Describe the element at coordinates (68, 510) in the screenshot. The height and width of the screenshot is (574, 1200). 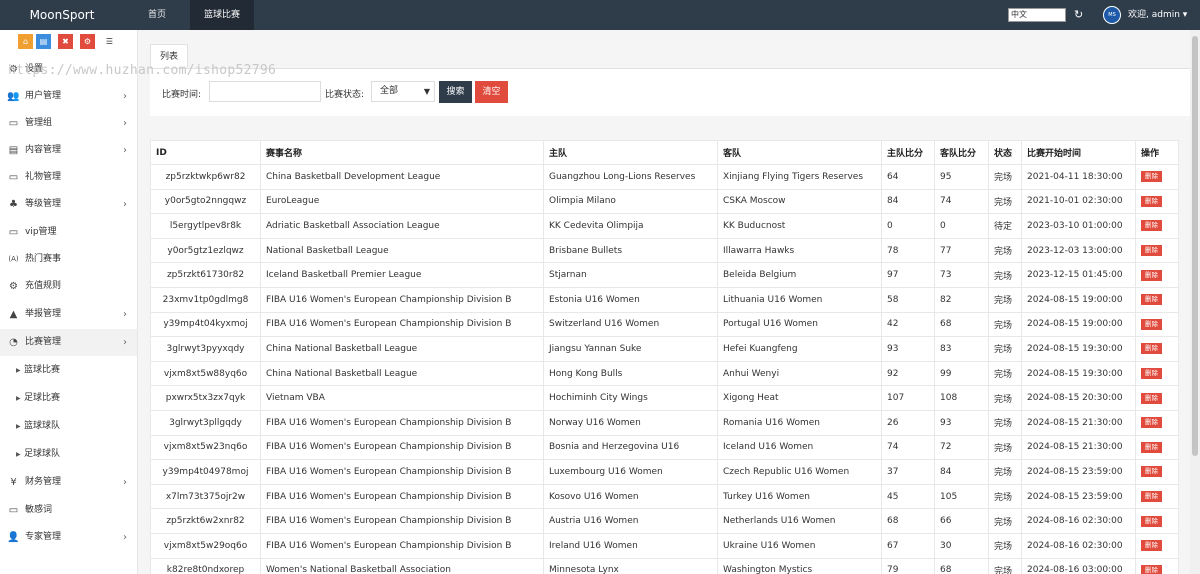
I see `sidebar-item-sensitive-words: ▭ 敏感词` at that location.